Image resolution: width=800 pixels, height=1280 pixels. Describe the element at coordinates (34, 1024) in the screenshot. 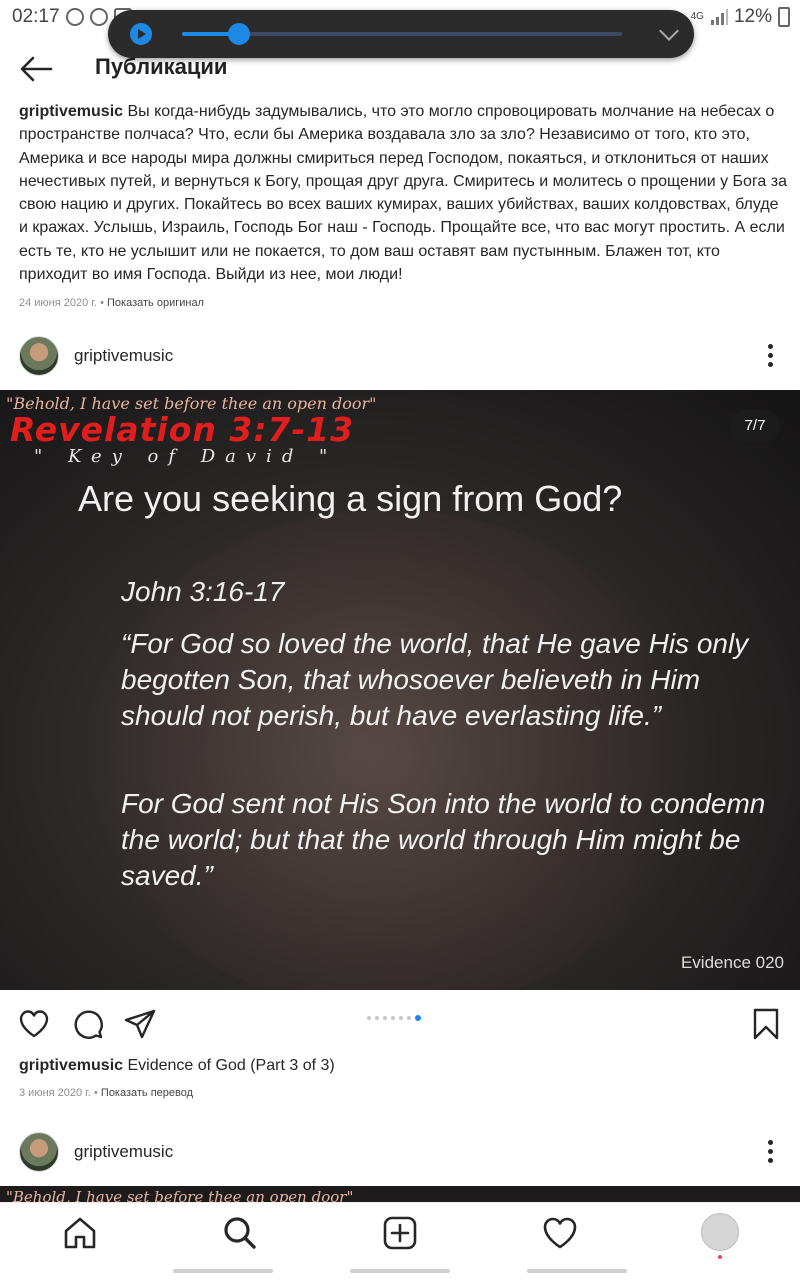

I see `heart-icon` at that location.